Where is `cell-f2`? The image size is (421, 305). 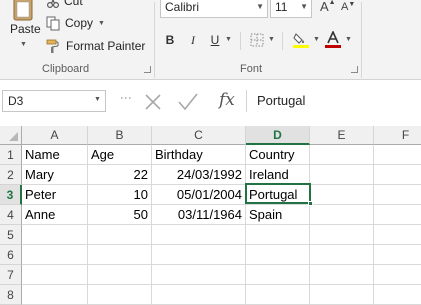
cell-f2 is located at coordinates (397, 175).